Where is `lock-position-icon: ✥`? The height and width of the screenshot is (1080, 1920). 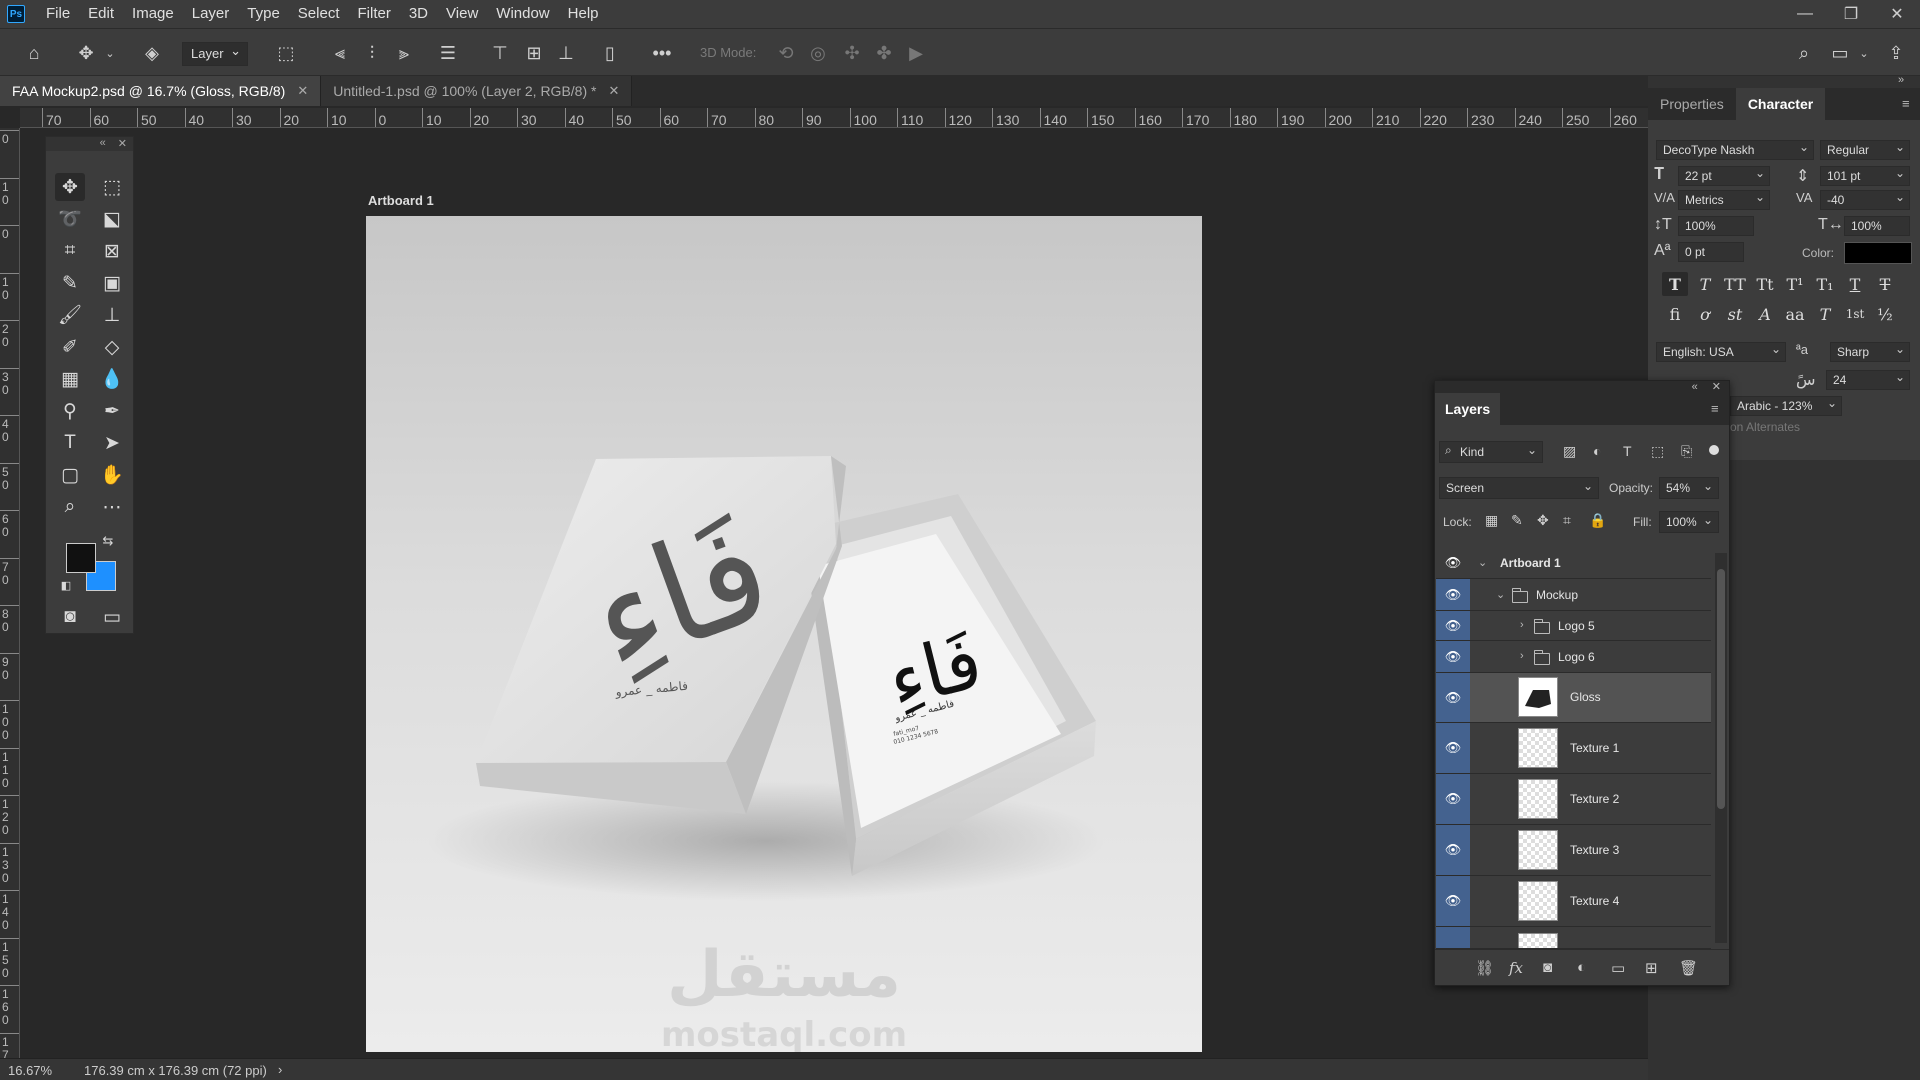 lock-position-icon: ✥ is located at coordinates (1543, 520).